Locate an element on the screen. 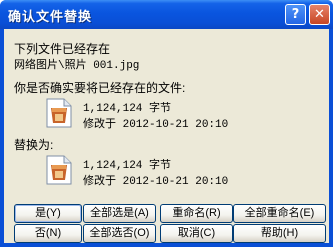 This screenshot has height=247, width=333. no-button: 否(N) is located at coordinates (48, 233).